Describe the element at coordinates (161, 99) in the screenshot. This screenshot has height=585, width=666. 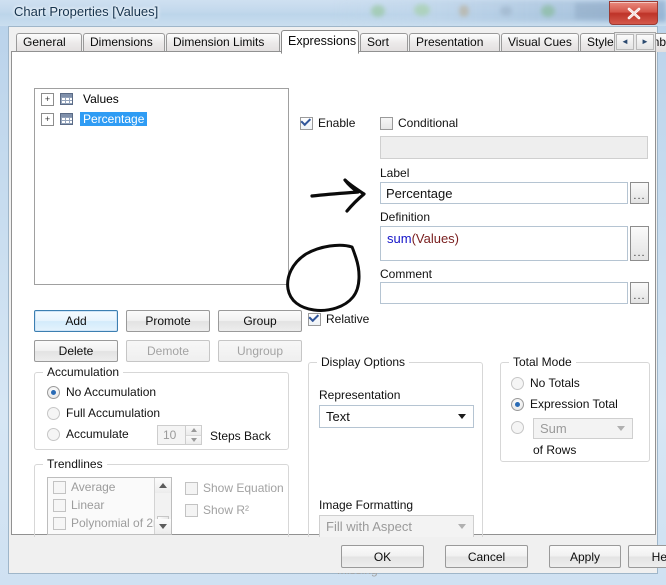
I see `list-item: + Values` at that location.